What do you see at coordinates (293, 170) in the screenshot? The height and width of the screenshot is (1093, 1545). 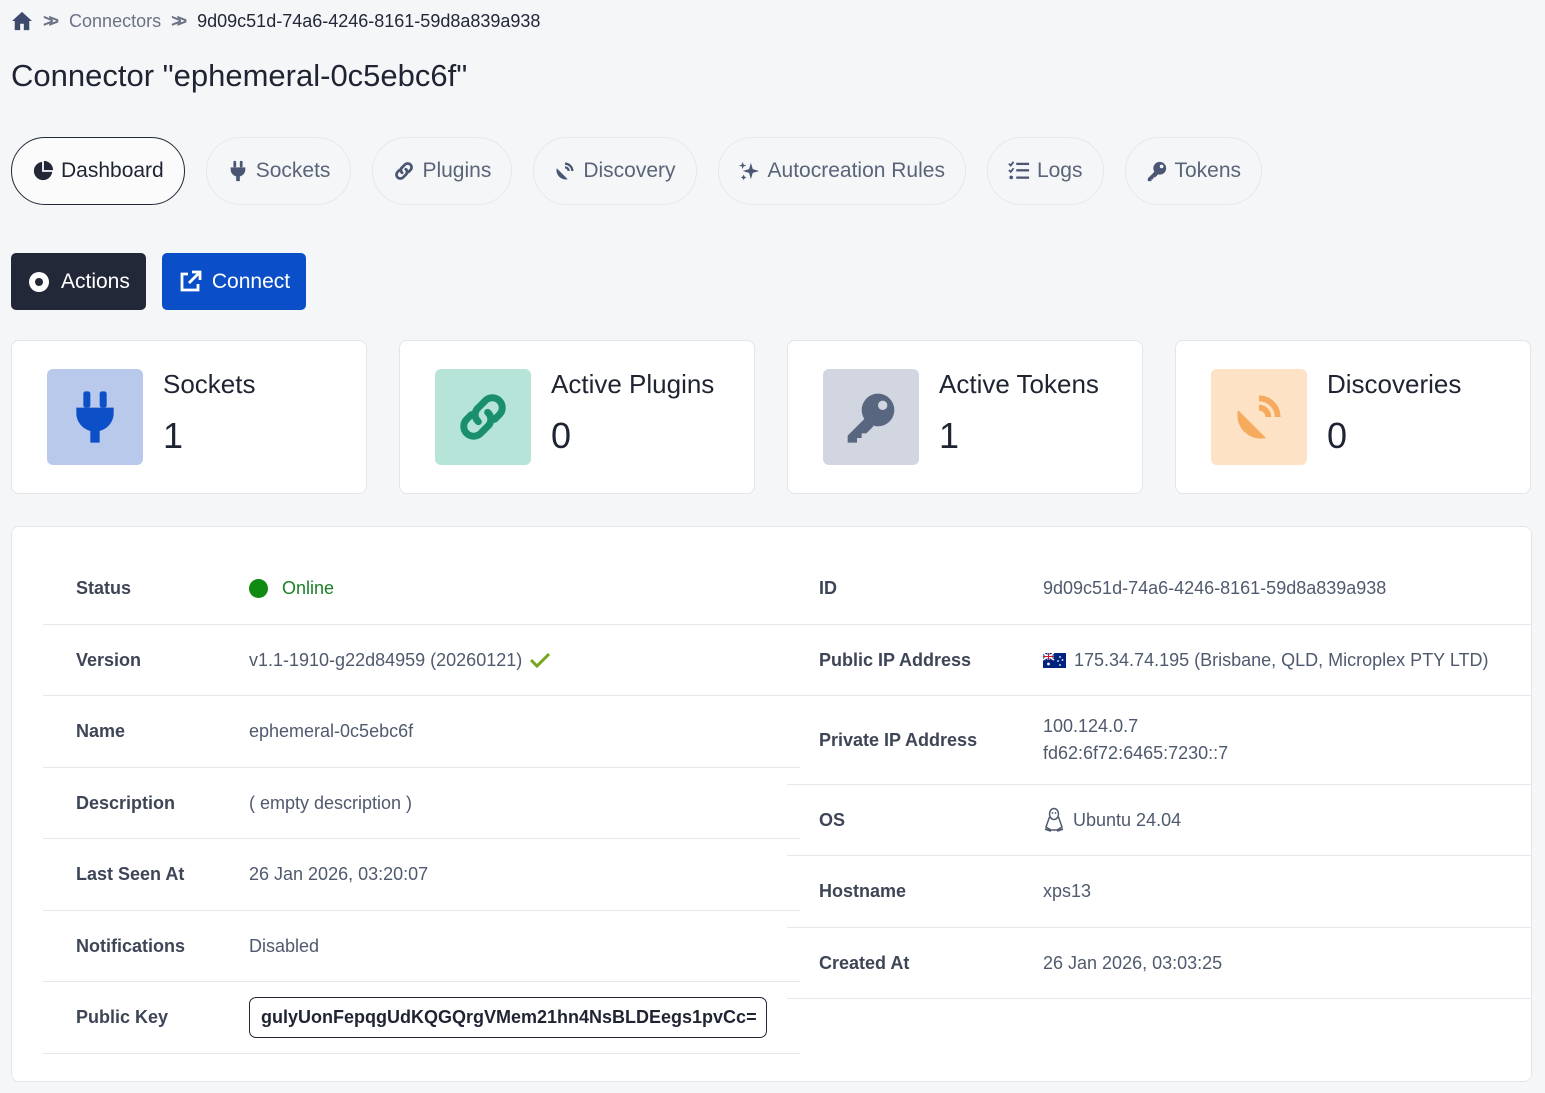 I see `tab-label: Sockets` at bounding box center [293, 170].